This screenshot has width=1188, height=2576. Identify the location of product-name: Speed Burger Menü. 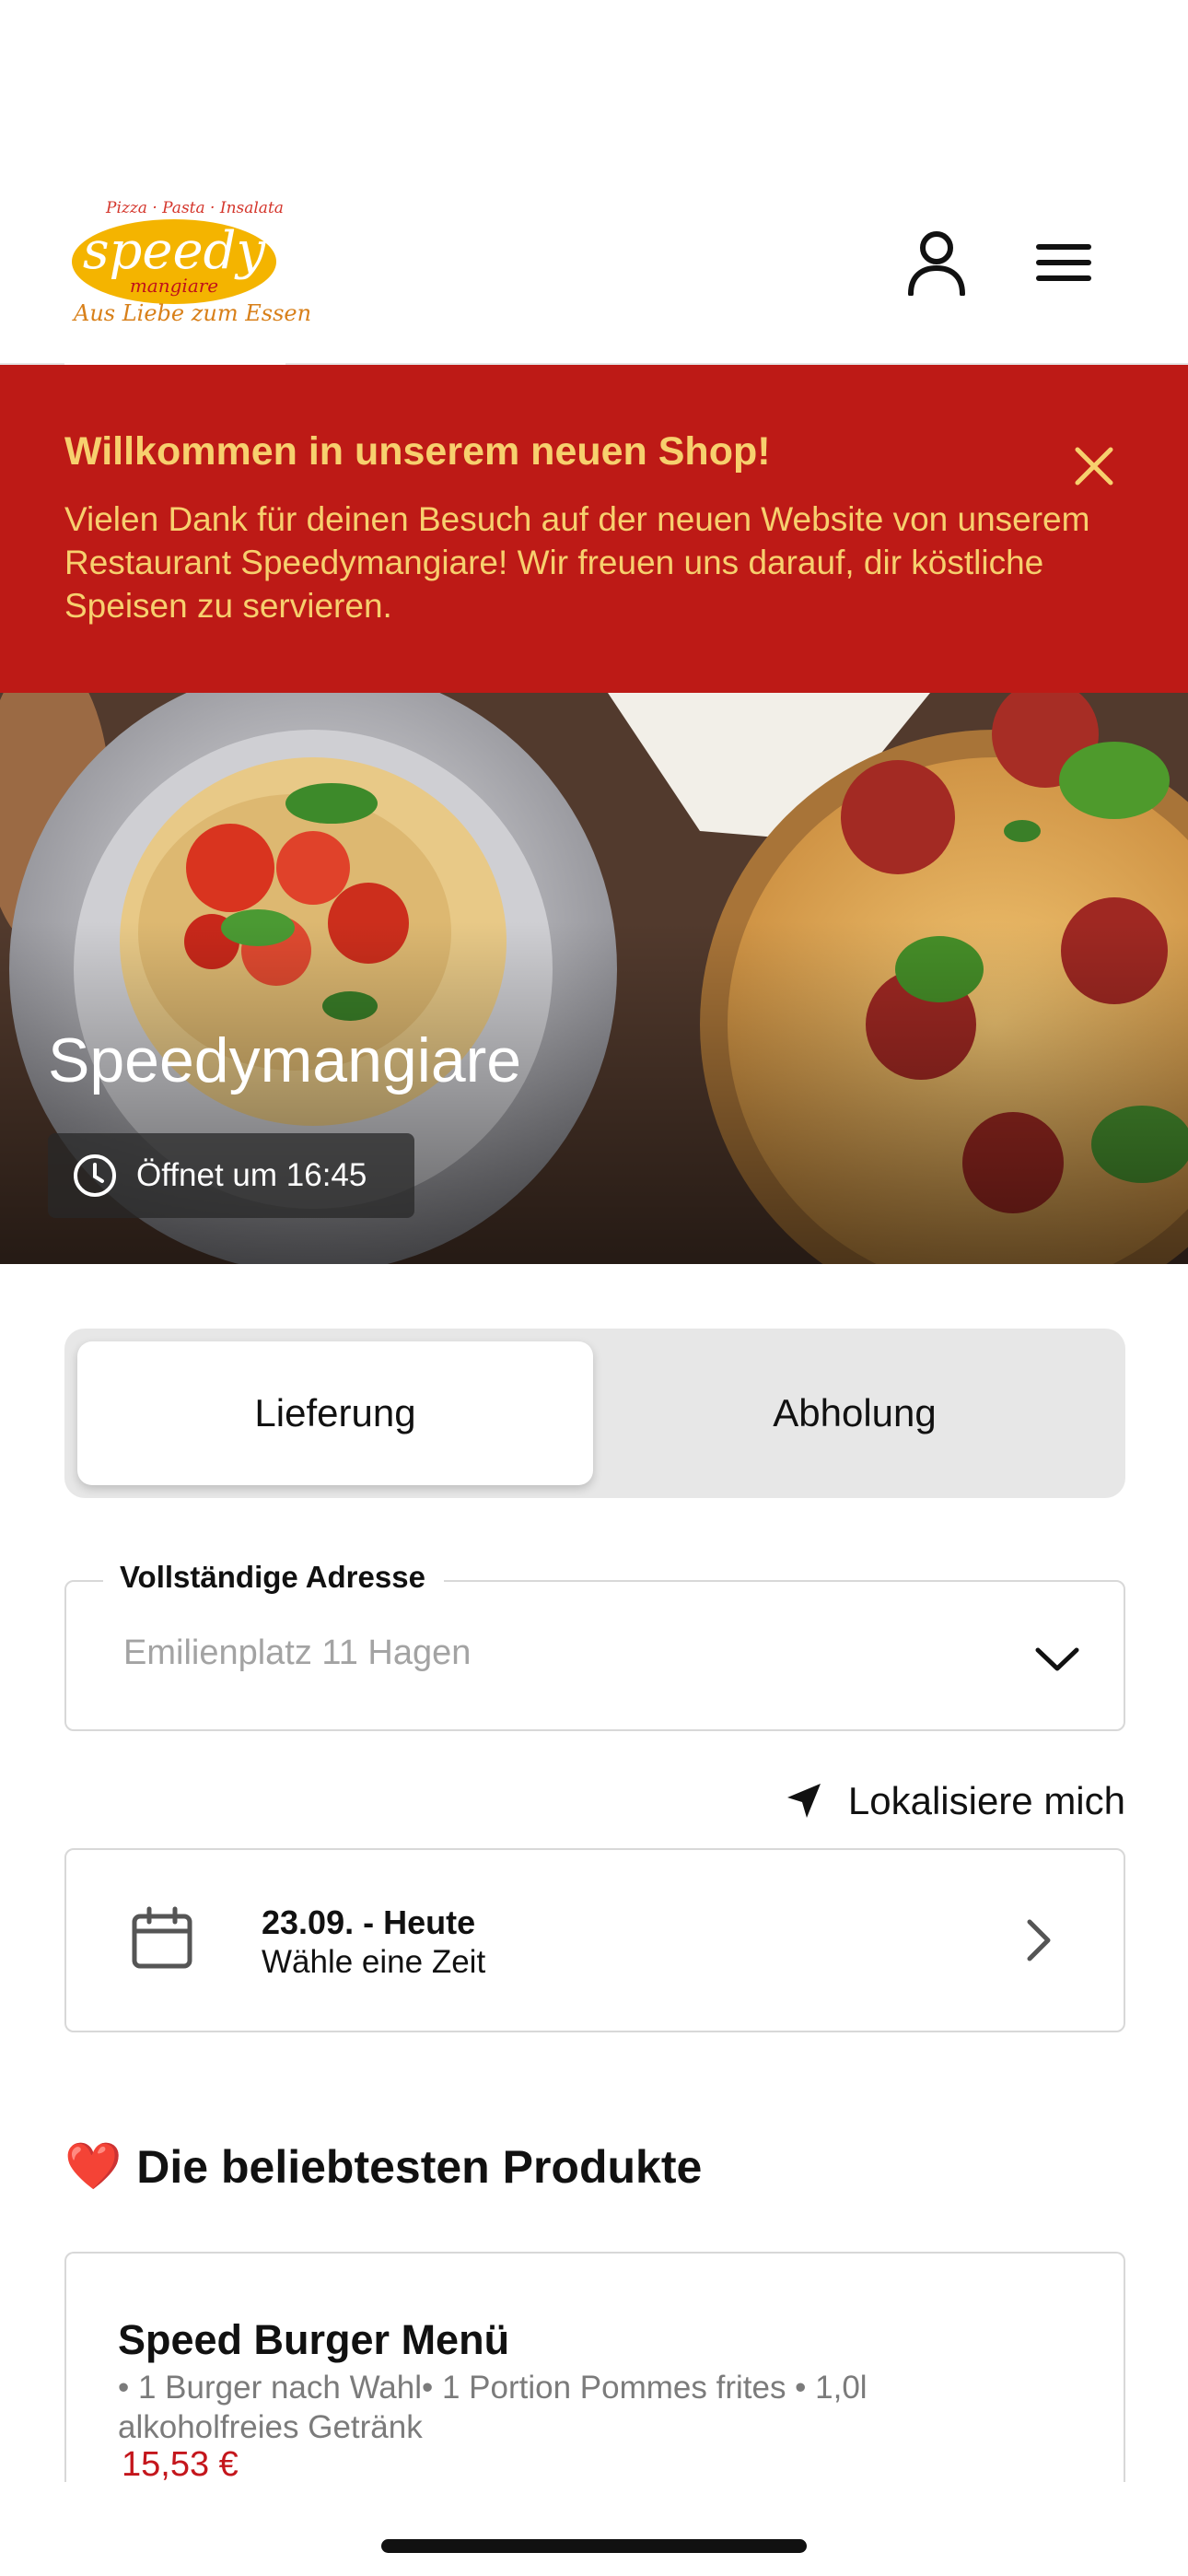
(314, 2339).